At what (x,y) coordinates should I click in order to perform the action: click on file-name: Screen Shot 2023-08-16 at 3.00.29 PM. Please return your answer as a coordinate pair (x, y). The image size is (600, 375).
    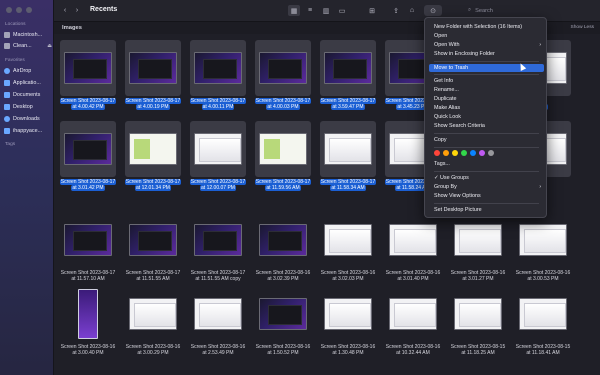
    Looking at the image, I should click on (153, 350).